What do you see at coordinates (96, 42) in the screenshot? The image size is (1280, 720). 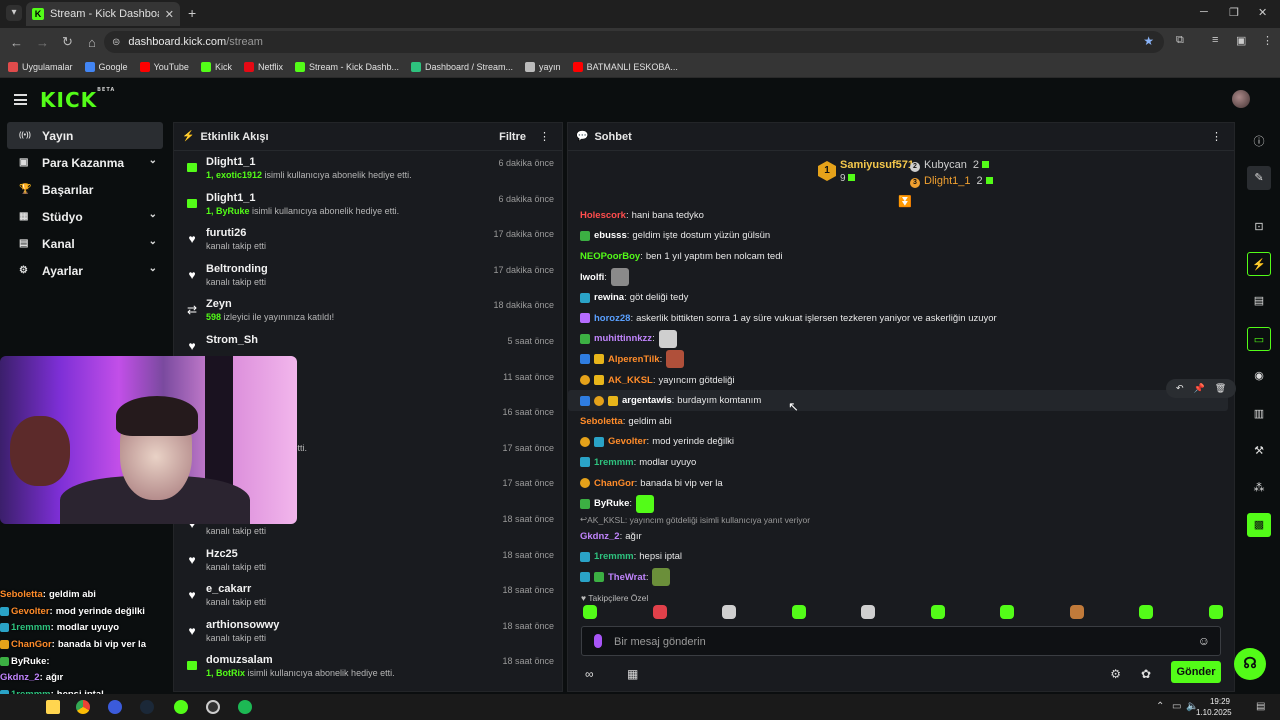 I see `home-icon: ⌂` at bounding box center [96, 42].